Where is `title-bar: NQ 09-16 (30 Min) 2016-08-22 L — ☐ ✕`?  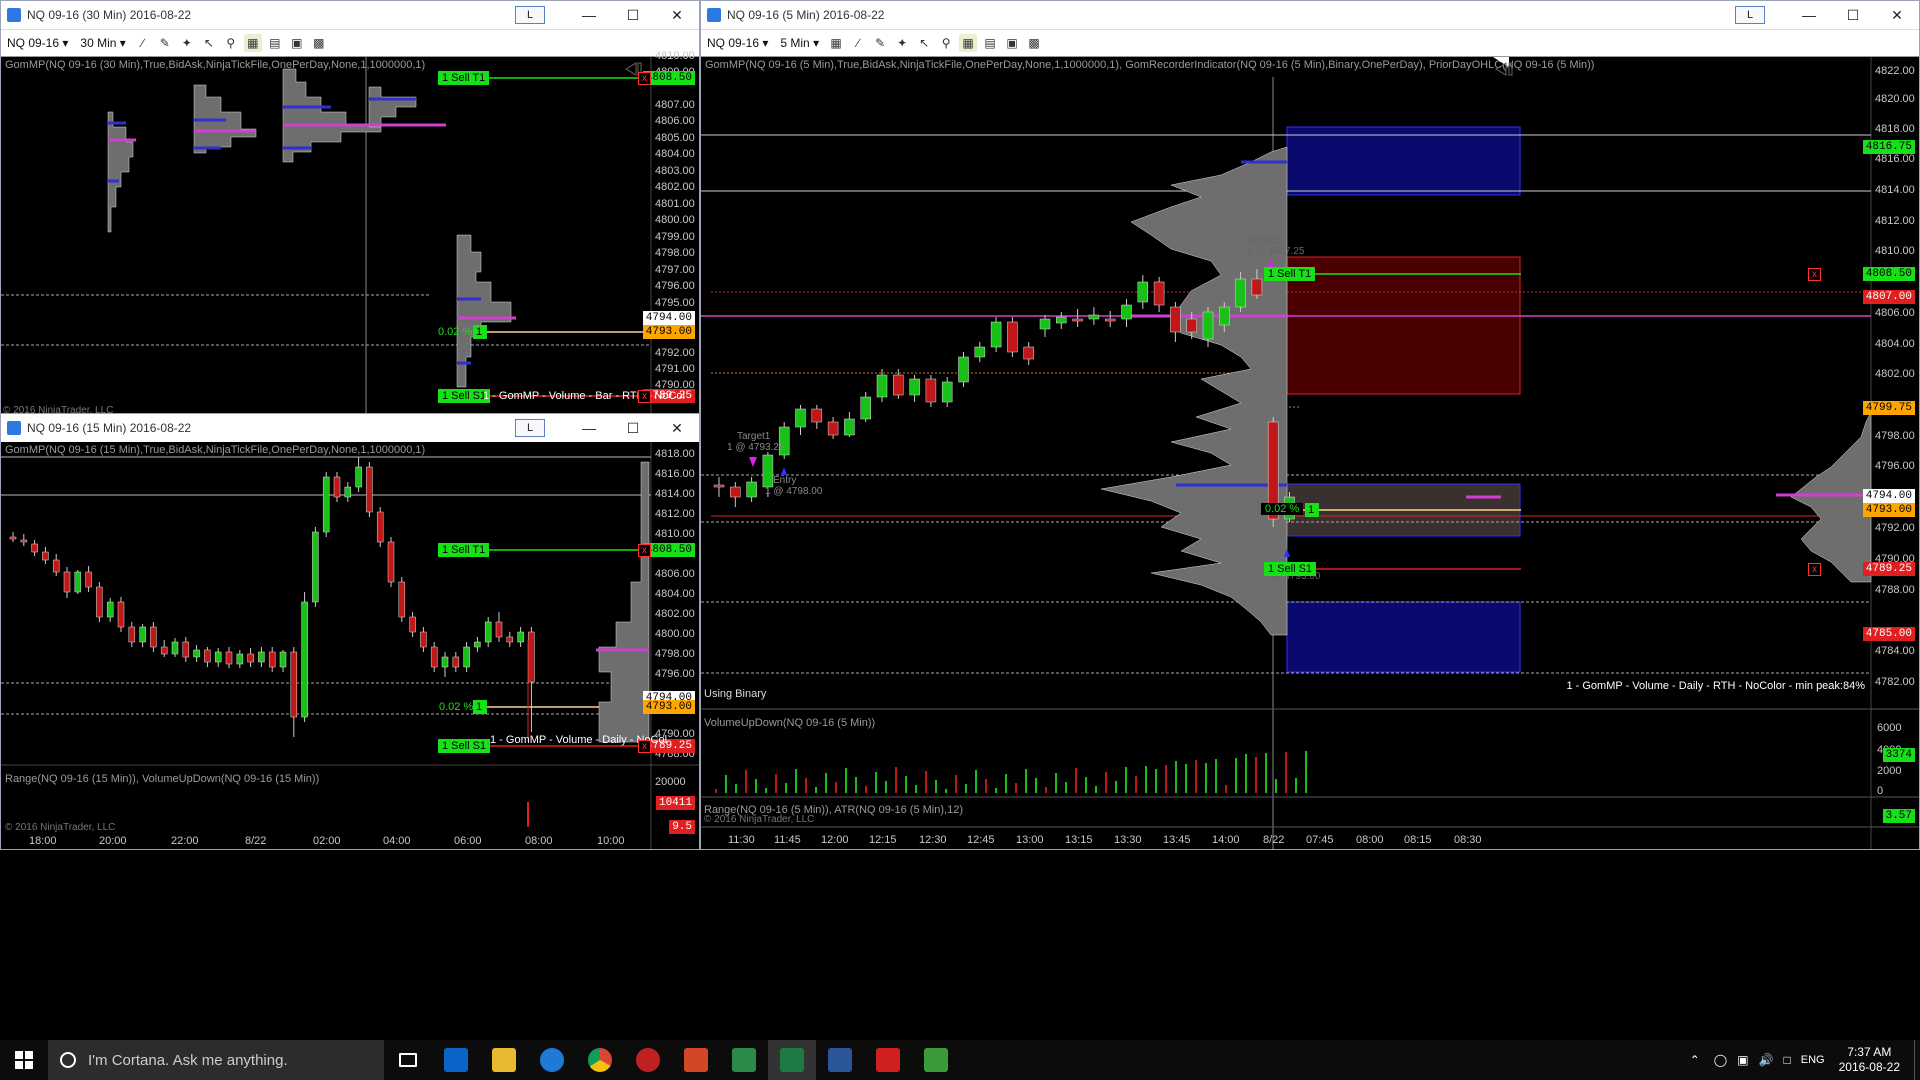
title-bar: NQ 09-16 (30 Min) 2016-08-22 L — ☐ ✕ is located at coordinates (350, 15).